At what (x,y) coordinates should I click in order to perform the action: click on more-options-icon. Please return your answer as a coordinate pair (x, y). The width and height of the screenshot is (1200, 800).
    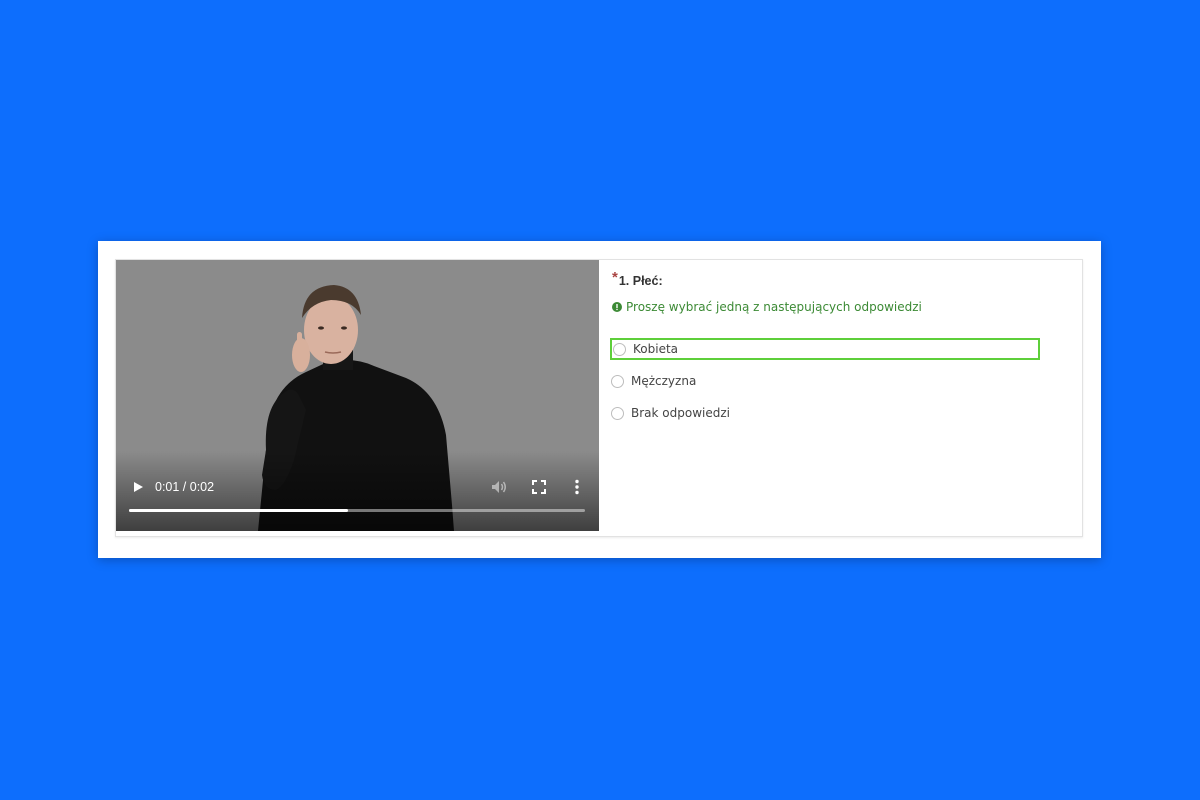
    Looking at the image, I should click on (577, 487).